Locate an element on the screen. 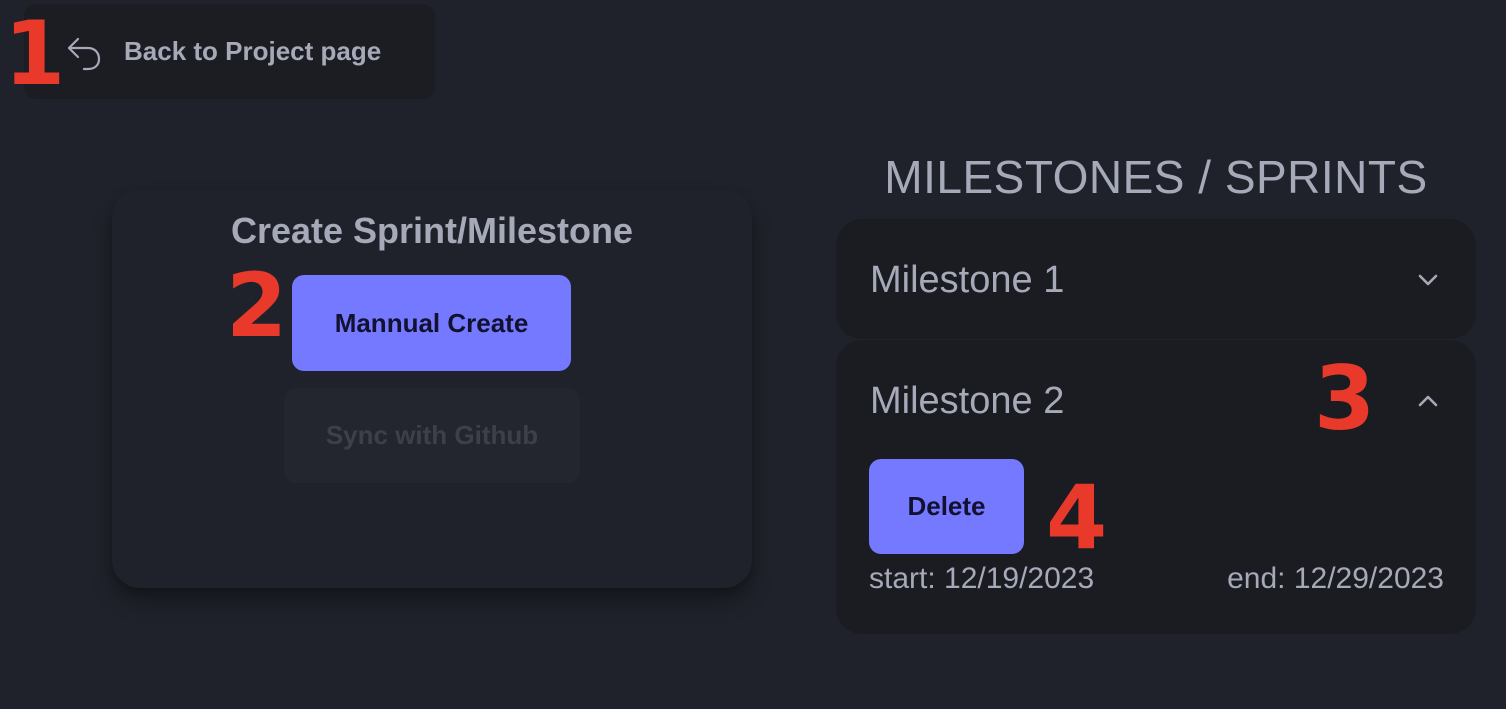 Image resolution: width=1506 pixels, height=709 pixels. sync-with-github-button: Sync with Github is located at coordinates (432, 435).